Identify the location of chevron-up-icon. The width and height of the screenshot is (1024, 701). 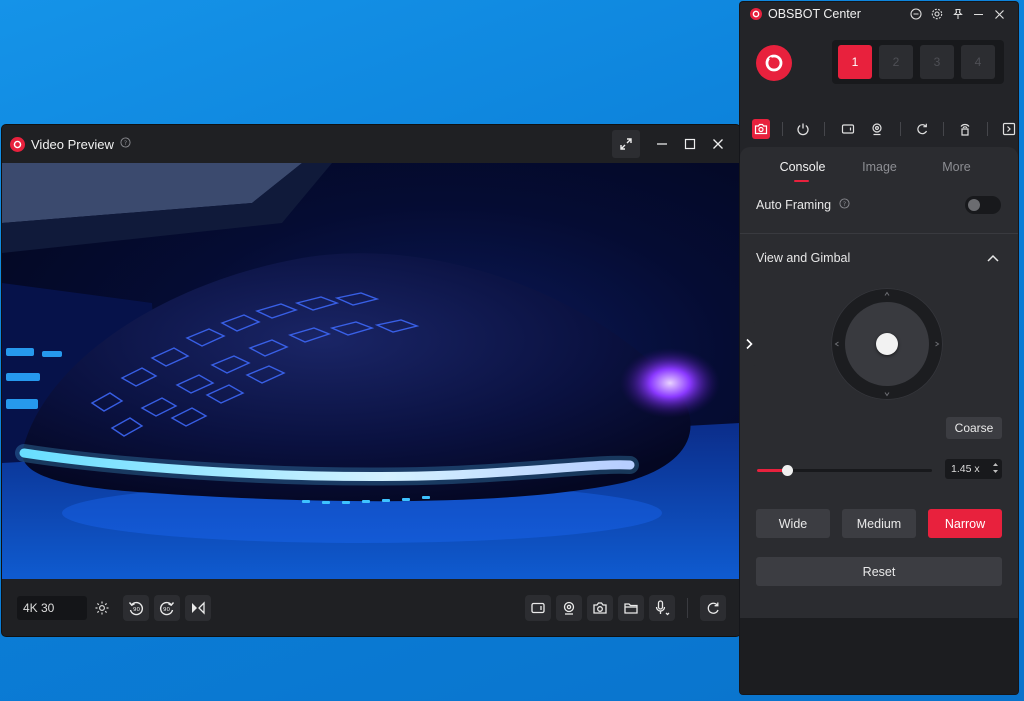
(993, 258).